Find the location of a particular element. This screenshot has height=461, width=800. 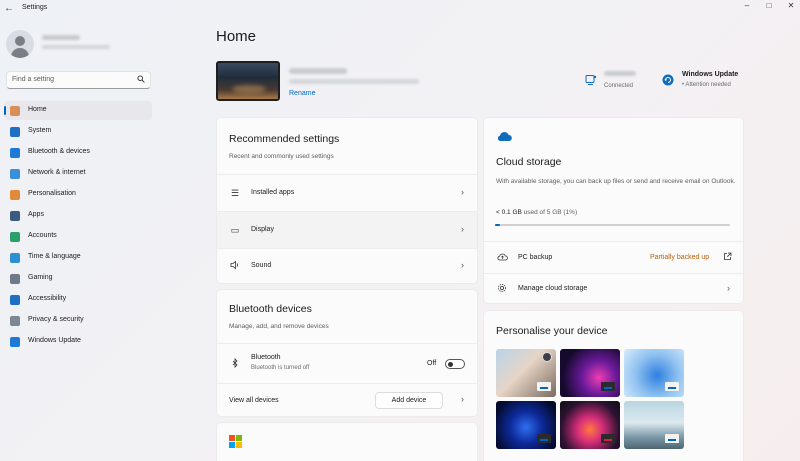

open-external-icon is located at coordinates (727, 257).